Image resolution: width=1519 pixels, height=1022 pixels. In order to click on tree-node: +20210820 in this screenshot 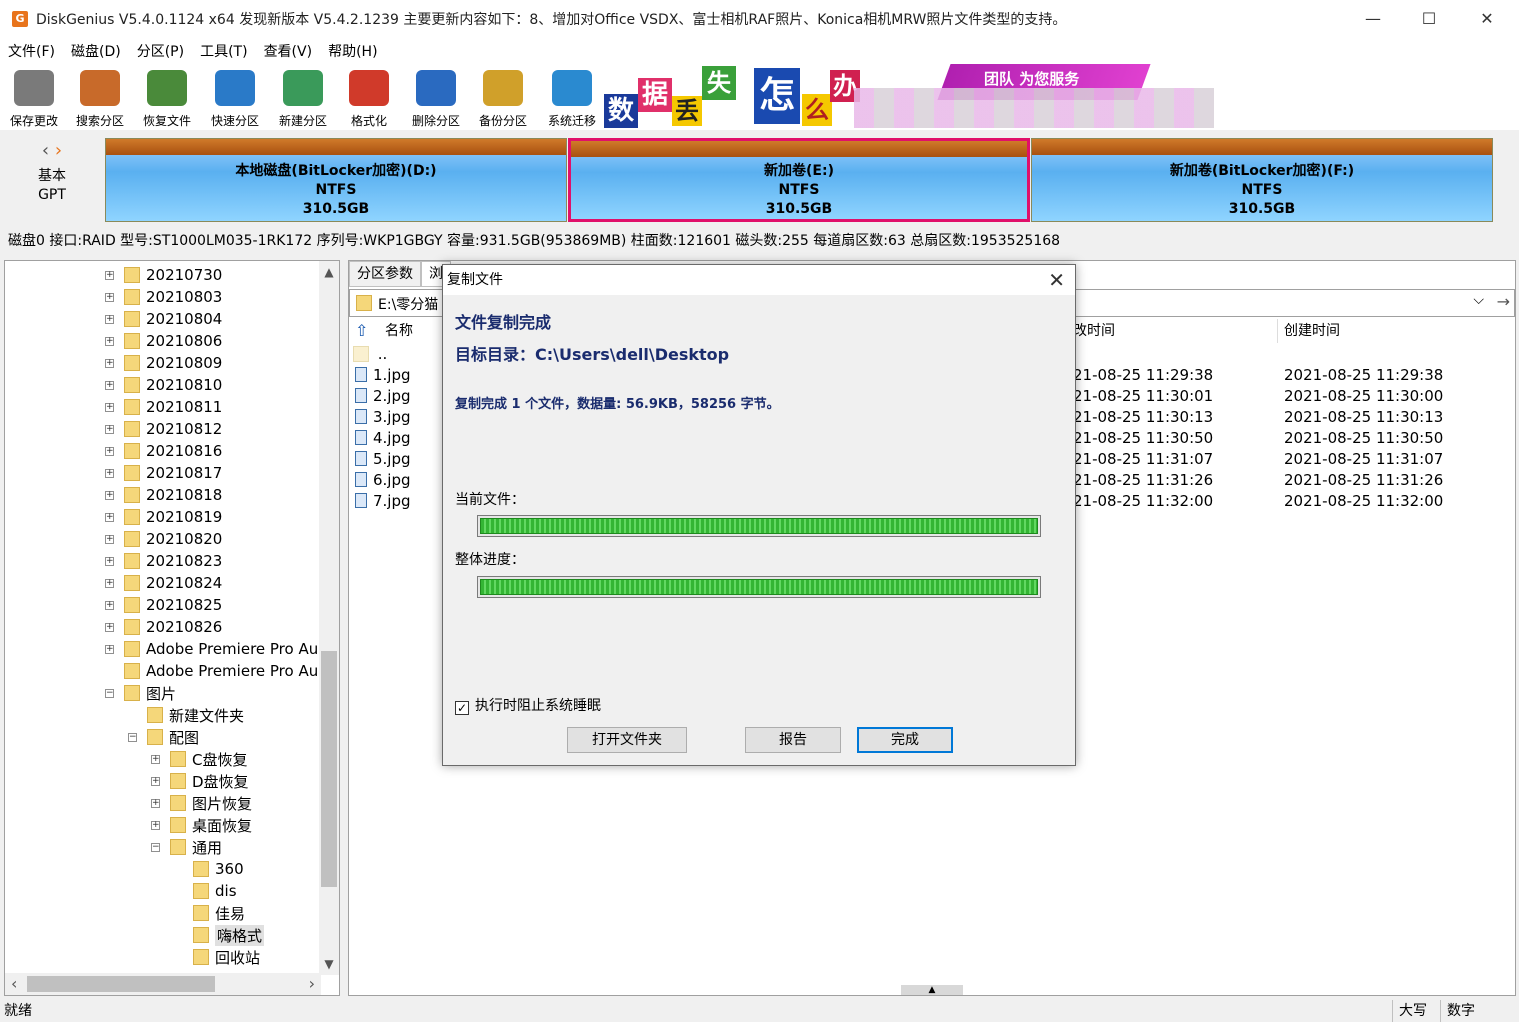, I will do `click(163, 539)`.